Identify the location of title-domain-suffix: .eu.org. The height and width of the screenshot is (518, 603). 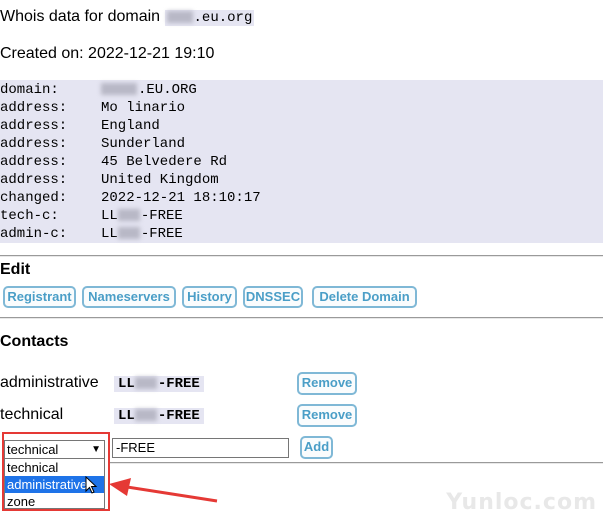
(223, 18).